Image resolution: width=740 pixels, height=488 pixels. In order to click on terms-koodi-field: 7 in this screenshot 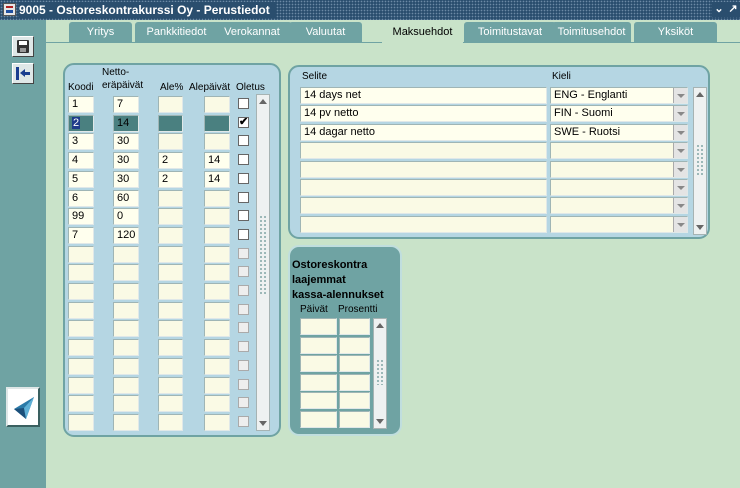, I will do `click(81, 235)`.